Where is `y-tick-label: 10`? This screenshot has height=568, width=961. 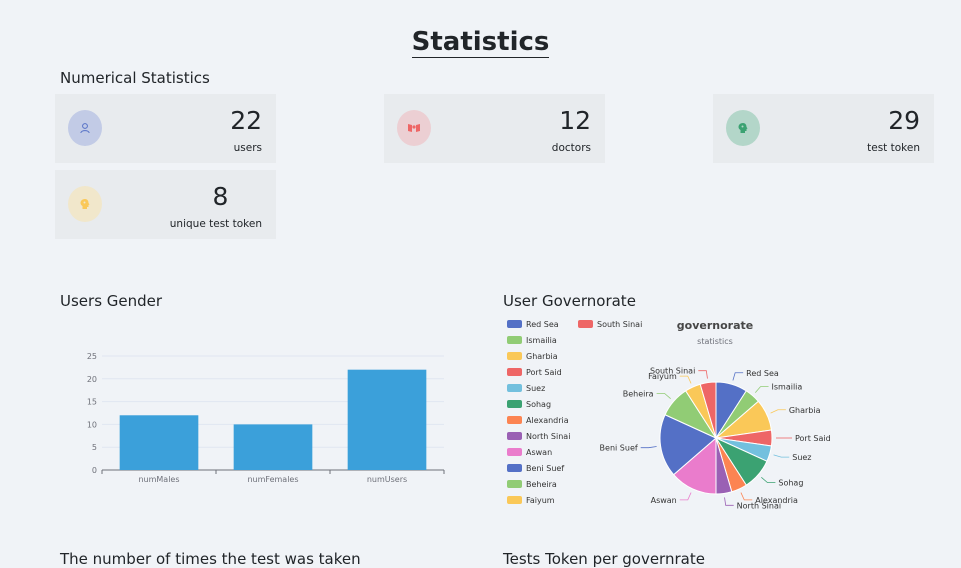 y-tick-label: 10 is located at coordinates (92, 424).